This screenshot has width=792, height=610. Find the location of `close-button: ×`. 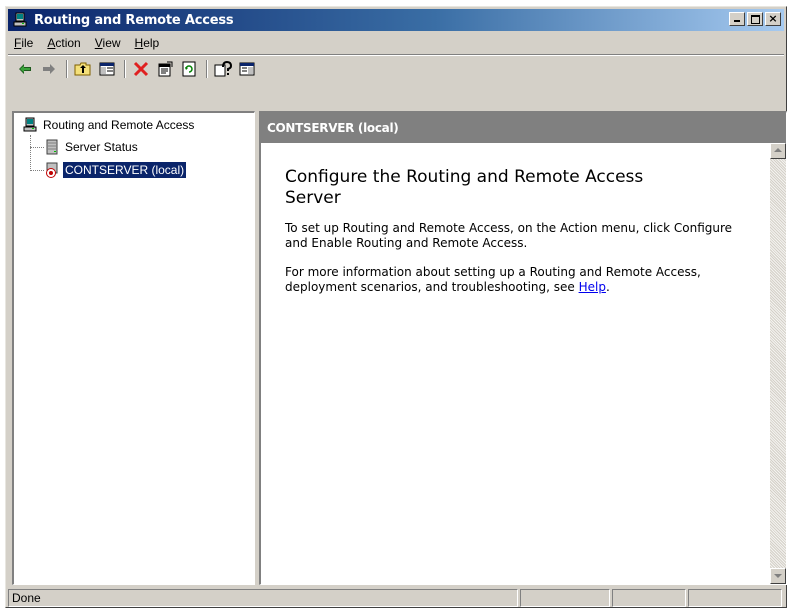

close-button: × is located at coordinates (773, 19).